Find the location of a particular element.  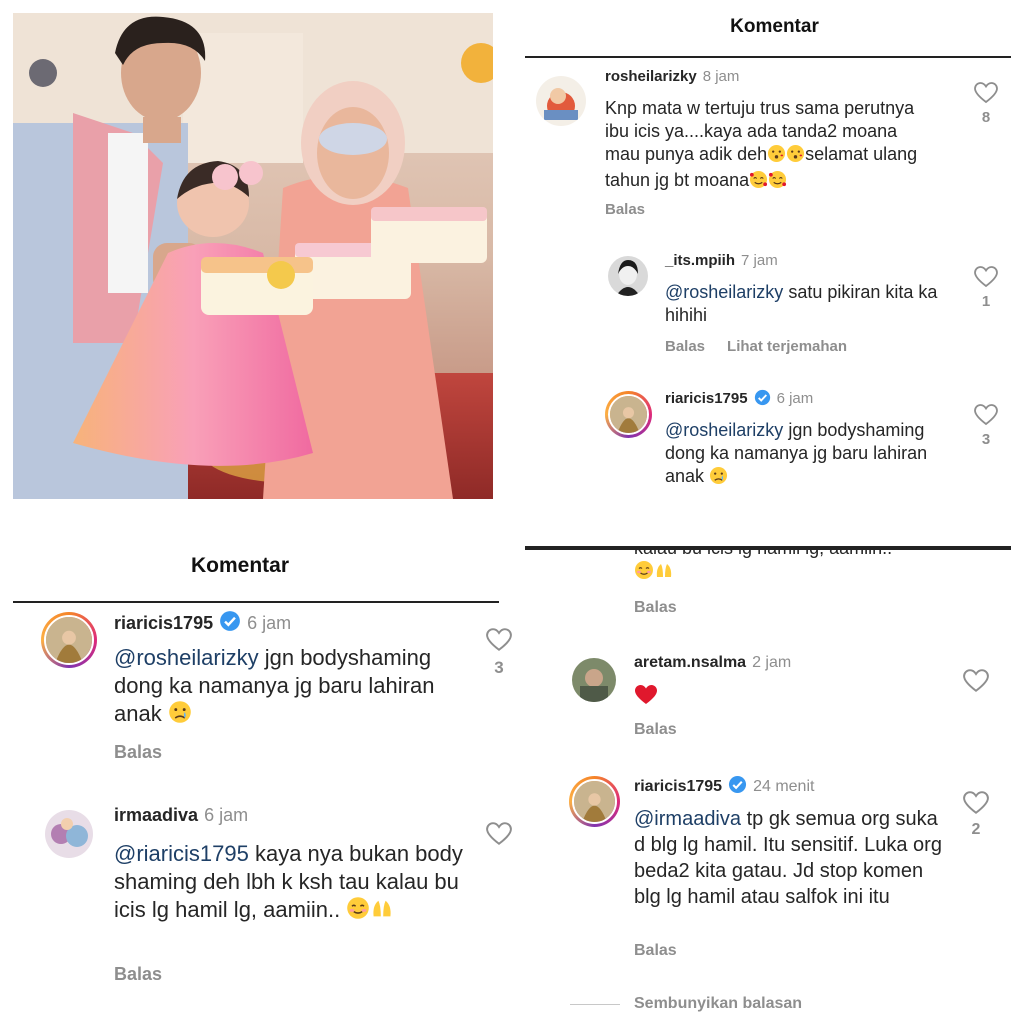

comment-time: 7 jam is located at coordinates (759, 260).